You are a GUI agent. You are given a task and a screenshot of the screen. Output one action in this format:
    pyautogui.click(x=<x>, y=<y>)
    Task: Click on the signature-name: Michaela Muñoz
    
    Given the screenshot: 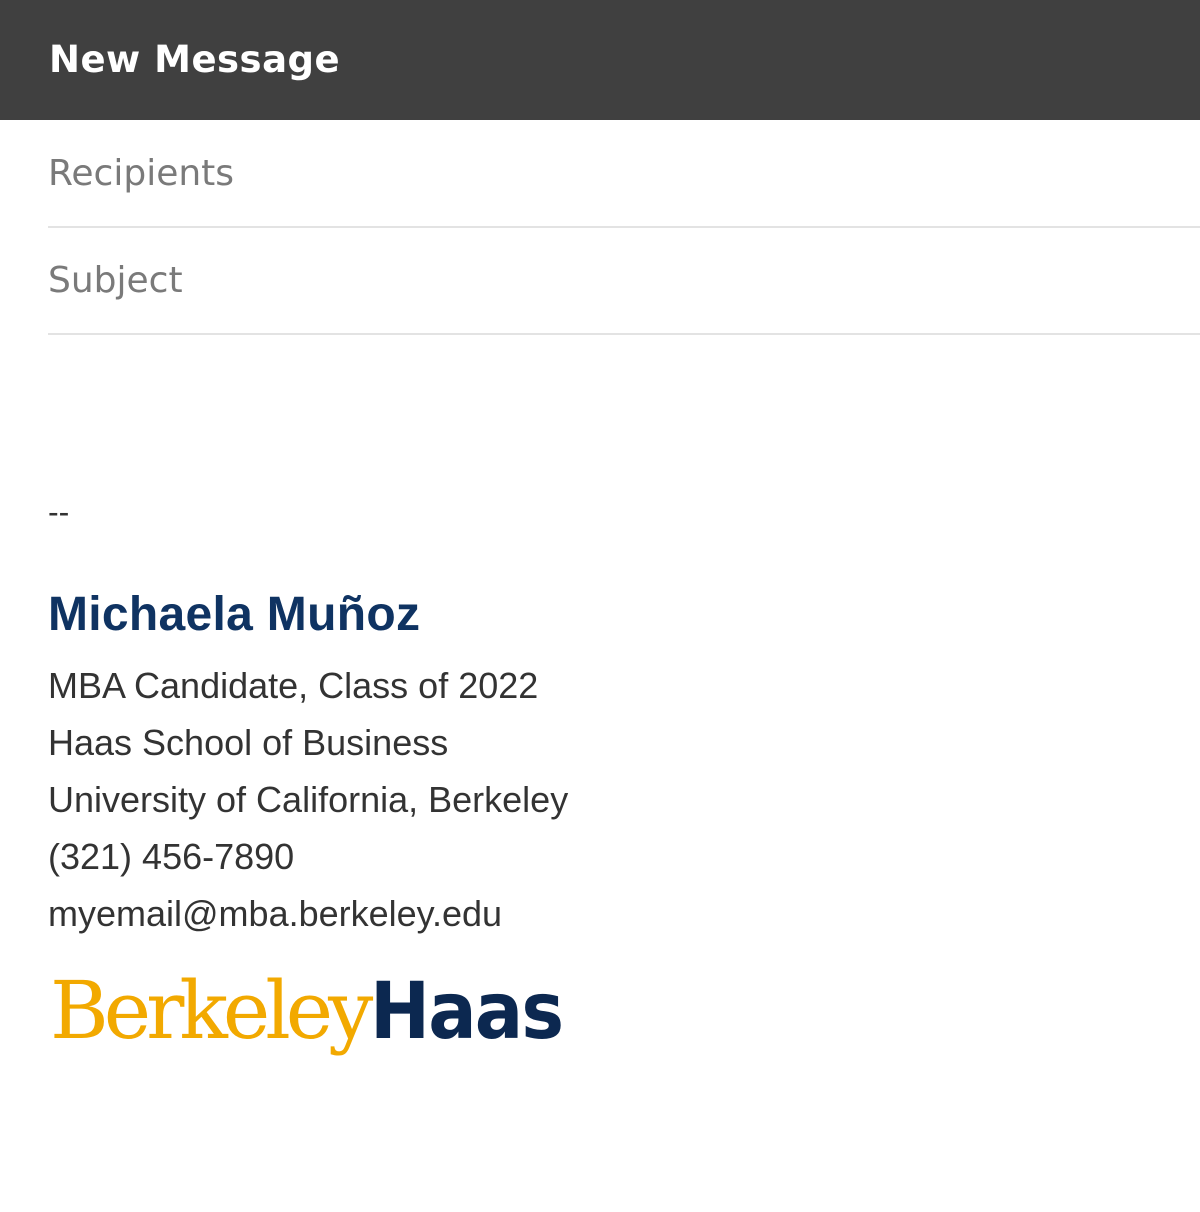 What is the action you would take?
    pyautogui.click(x=234, y=614)
    